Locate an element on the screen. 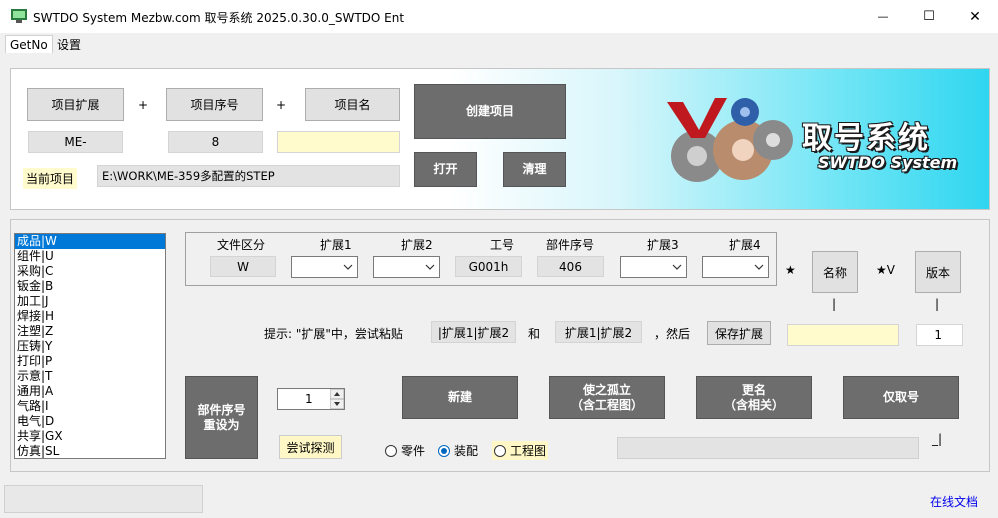  list-item: 示意|T is located at coordinates (90, 376).